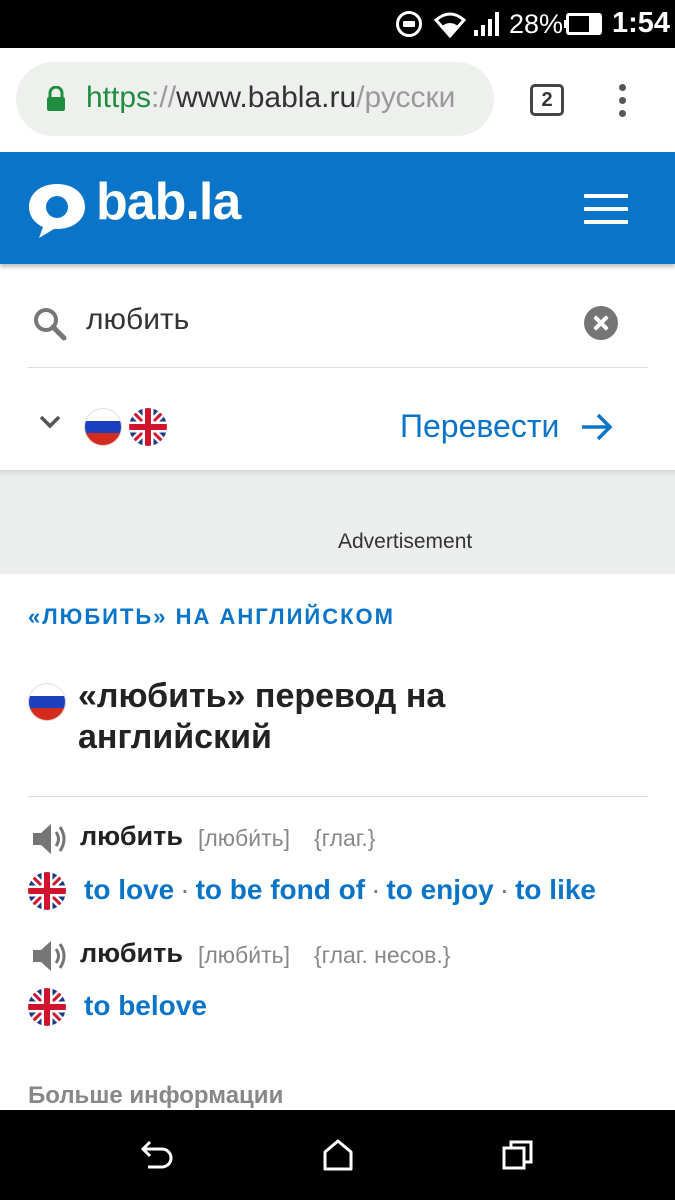 The image size is (675, 1200). I want to click on wifi-icon, so click(450, 25).